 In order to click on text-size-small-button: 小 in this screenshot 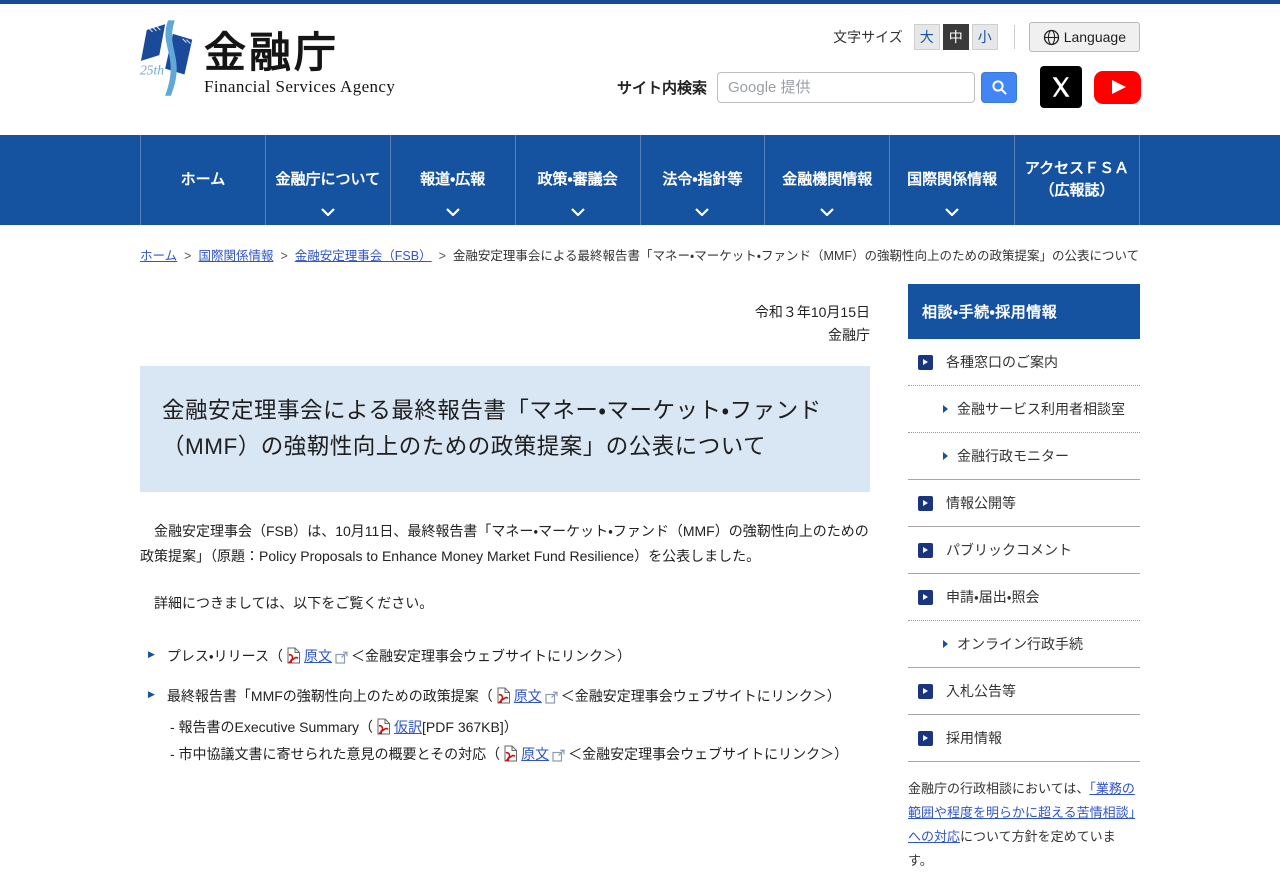, I will do `click(984, 37)`.